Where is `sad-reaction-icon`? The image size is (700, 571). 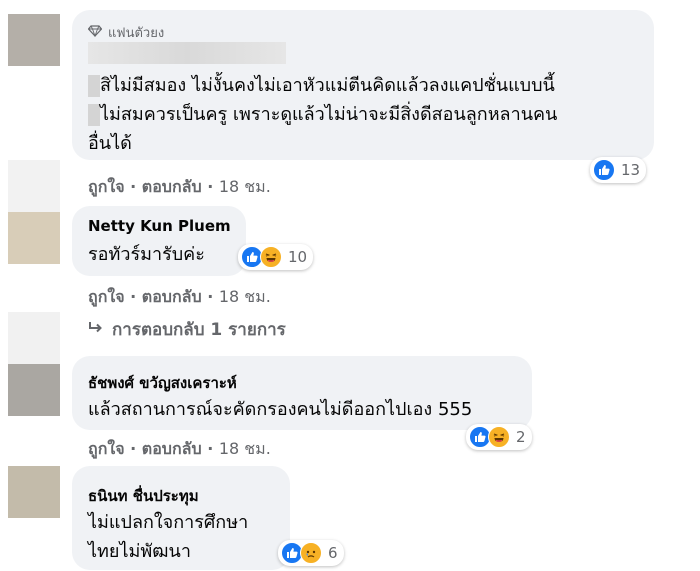 sad-reaction-icon is located at coordinates (311, 553).